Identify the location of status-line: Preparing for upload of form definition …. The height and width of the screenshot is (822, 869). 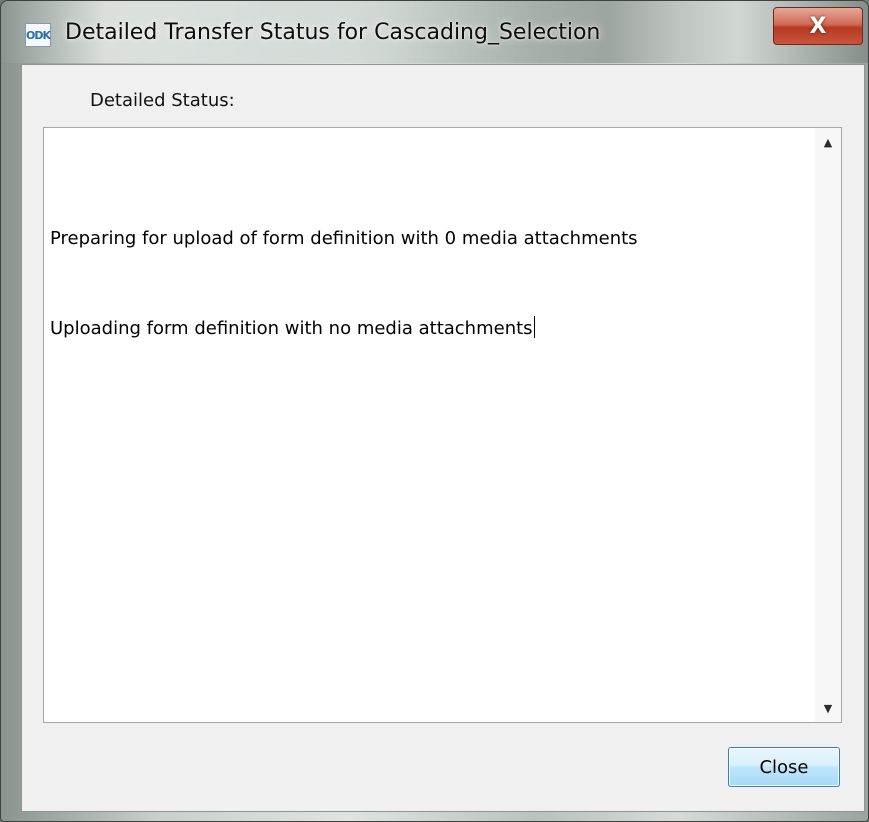
(344, 238).